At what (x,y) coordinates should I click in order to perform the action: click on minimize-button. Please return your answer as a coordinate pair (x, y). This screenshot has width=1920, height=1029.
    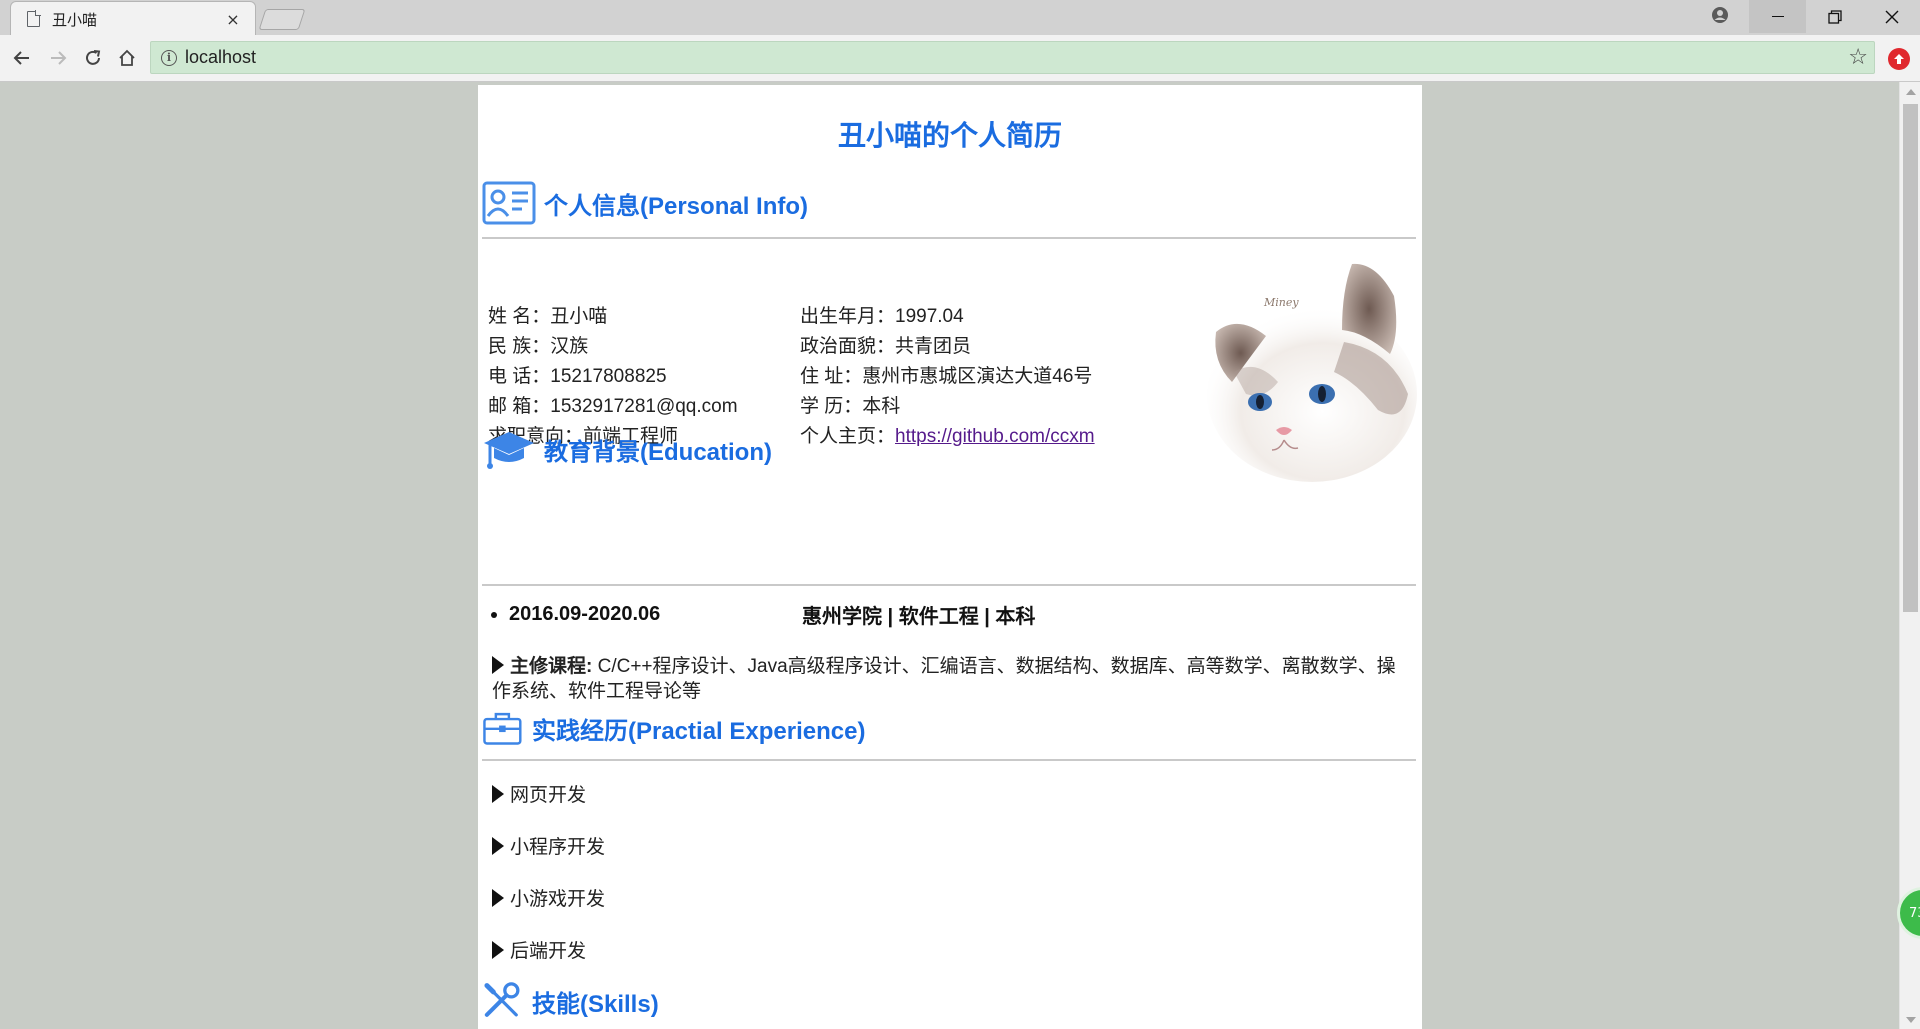
    Looking at the image, I should click on (1777, 16).